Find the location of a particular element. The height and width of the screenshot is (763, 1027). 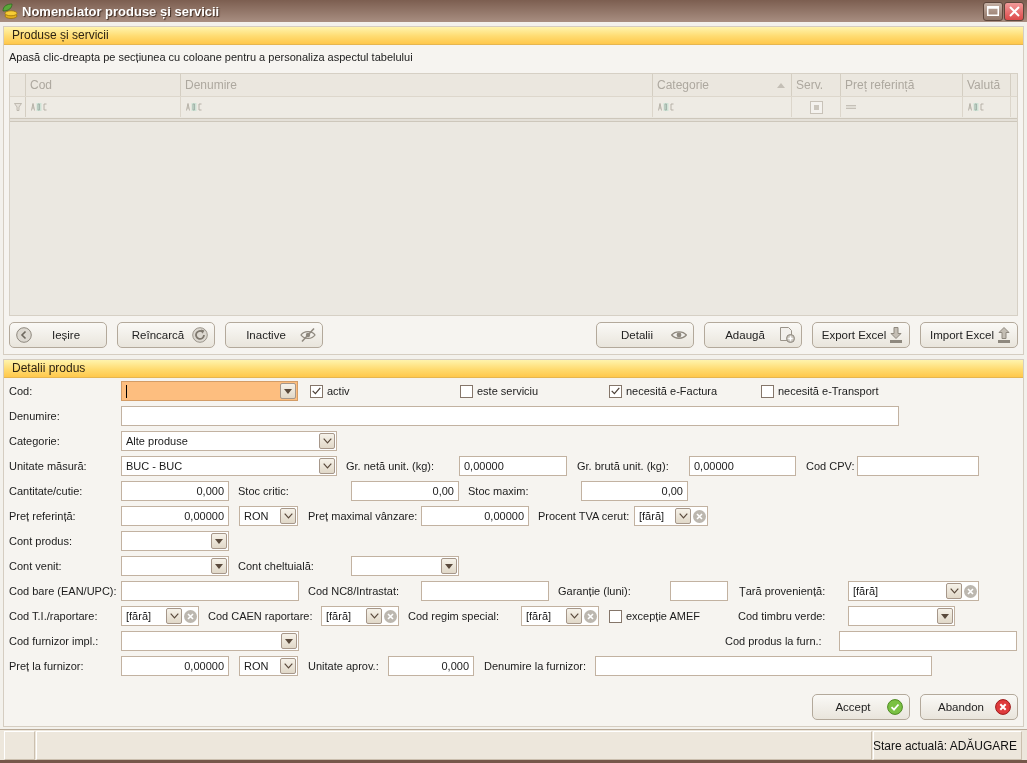

sort-arrow-icon is located at coordinates (781, 85).